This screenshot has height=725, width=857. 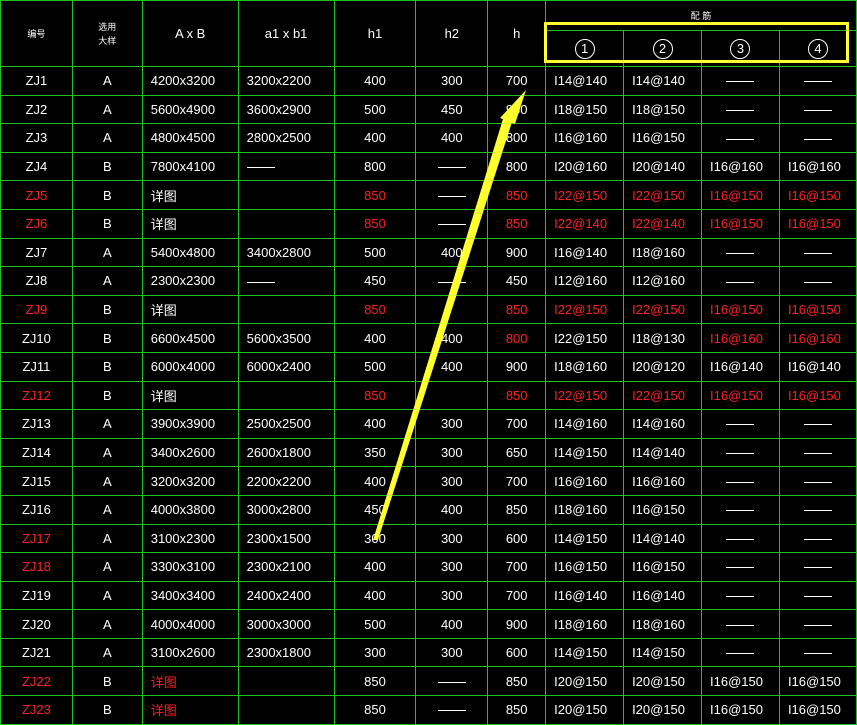 What do you see at coordinates (375, 652) in the screenshot?
I see `cell-h1: 300` at bounding box center [375, 652].